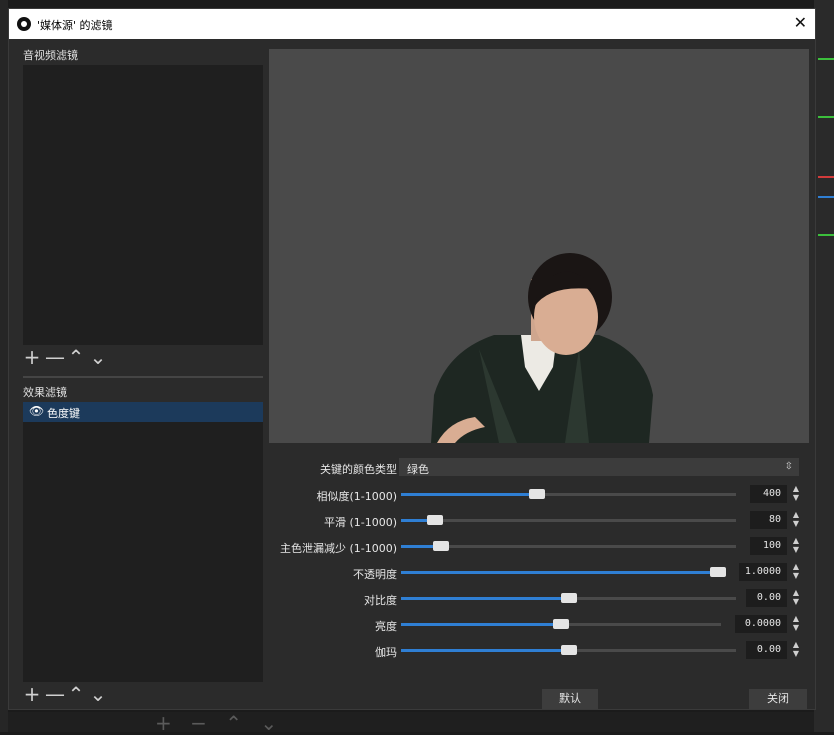 Image resolution: width=834 pixels, height=735 pixels. Describe the element at coordinates (45, 392) in the screenshot. I see `effect-filters-label: 效果滤镜` at that location.